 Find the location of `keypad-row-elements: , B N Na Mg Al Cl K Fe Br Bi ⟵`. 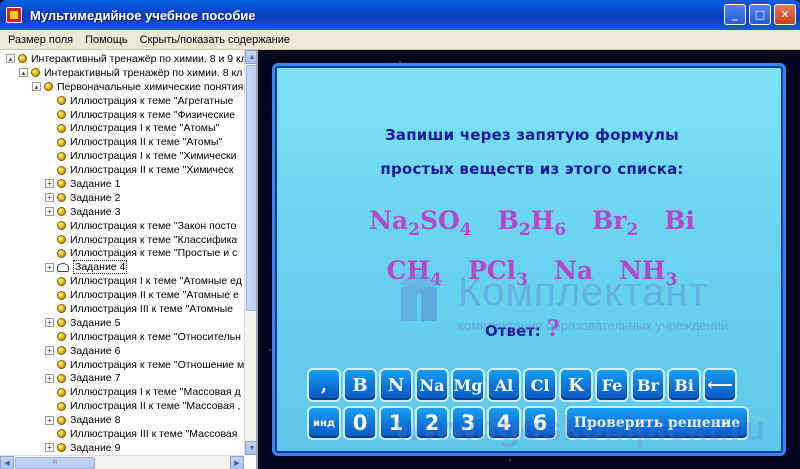

keypad-row-elements: , B N Na Mg Al Cl K Fe Br Bi ⟵ is located at coordinates (522, 385).